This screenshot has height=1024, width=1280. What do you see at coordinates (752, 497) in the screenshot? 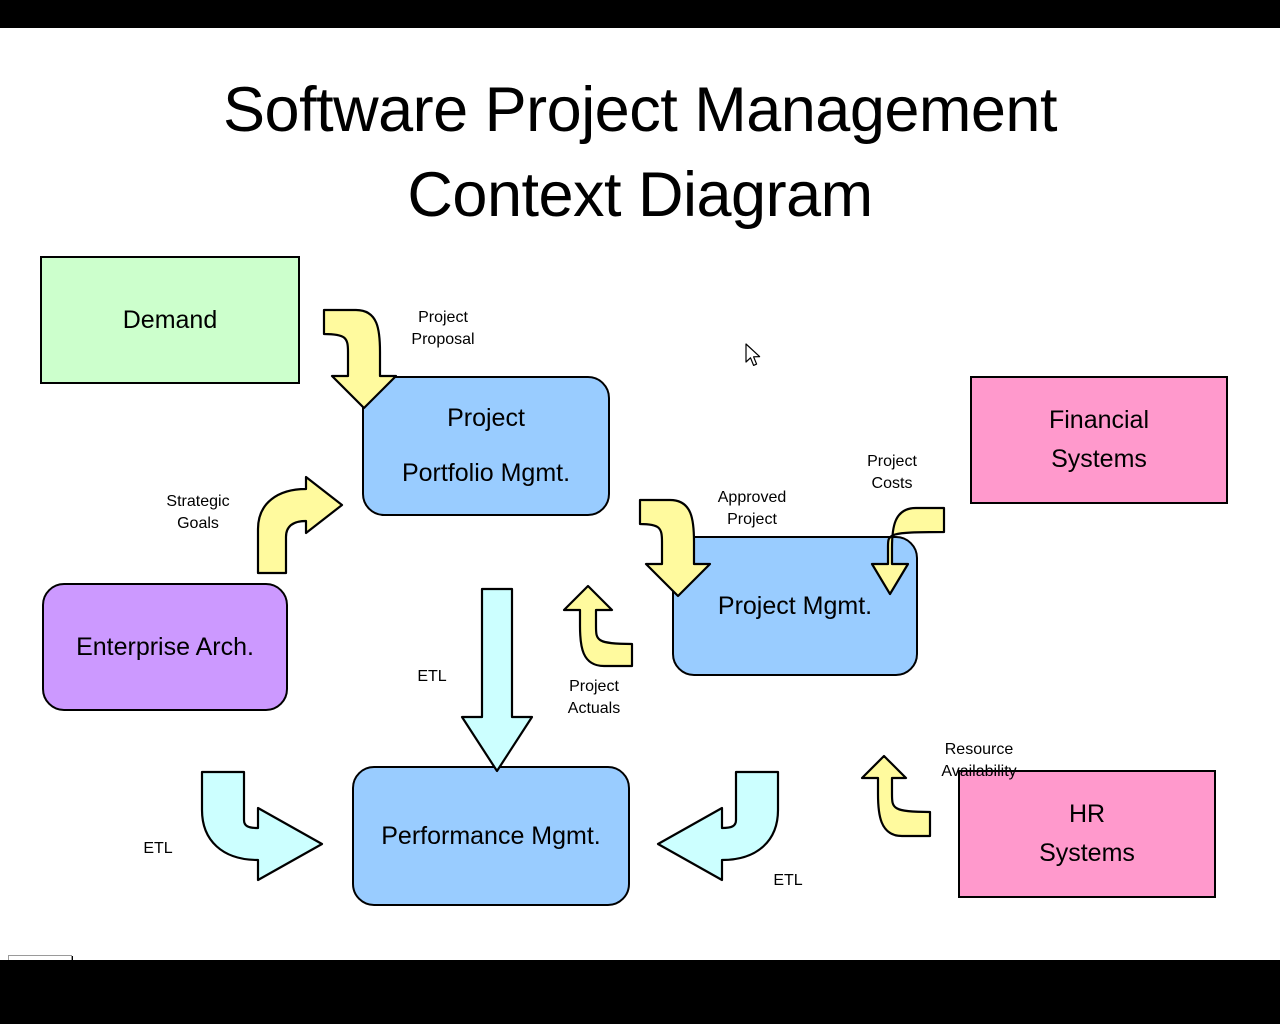
I see `label-approved-project-line-1: Approved` at bounding box center [752, 497].